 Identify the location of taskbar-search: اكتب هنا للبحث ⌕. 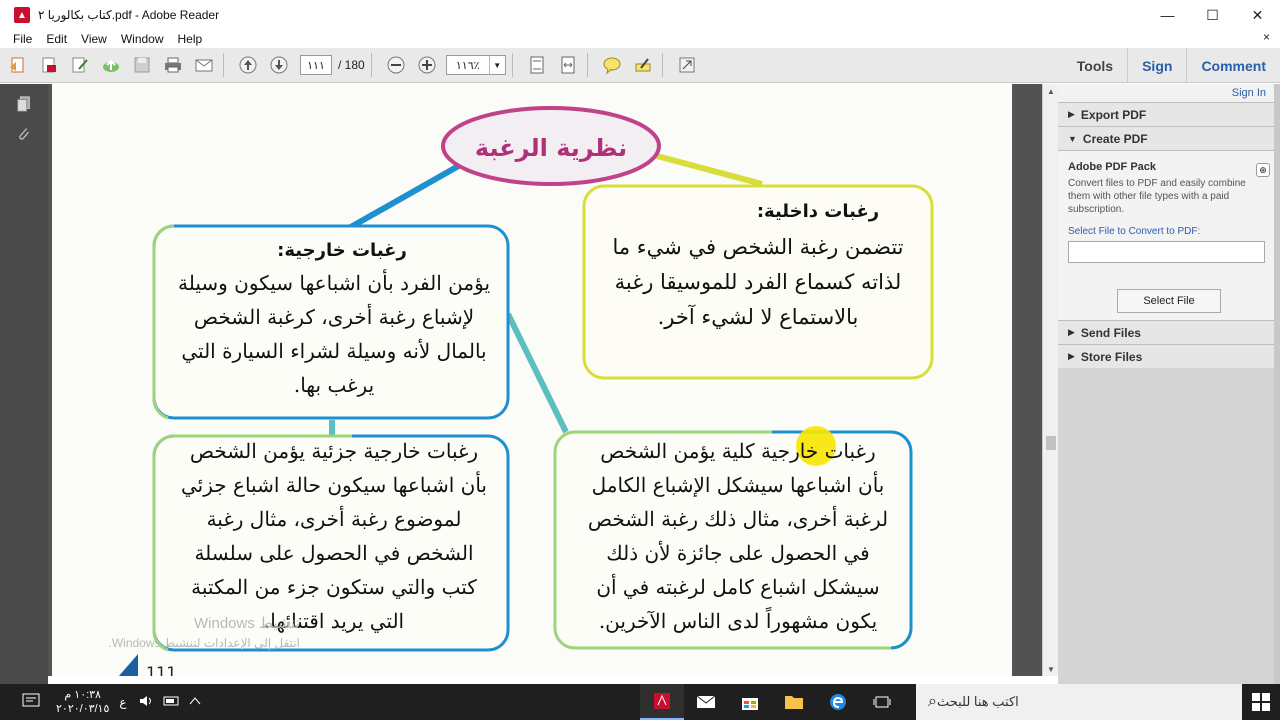
(1079, 702).